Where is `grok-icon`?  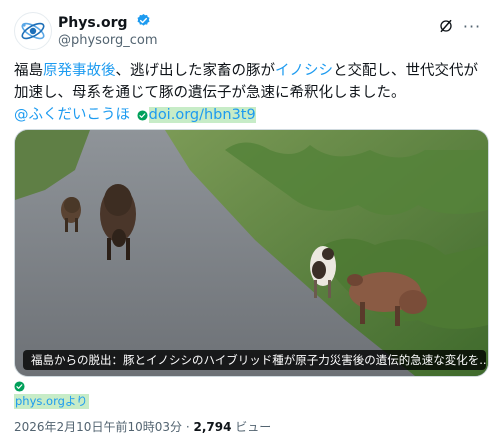
grok-icon is located at coordinates (446, 26).